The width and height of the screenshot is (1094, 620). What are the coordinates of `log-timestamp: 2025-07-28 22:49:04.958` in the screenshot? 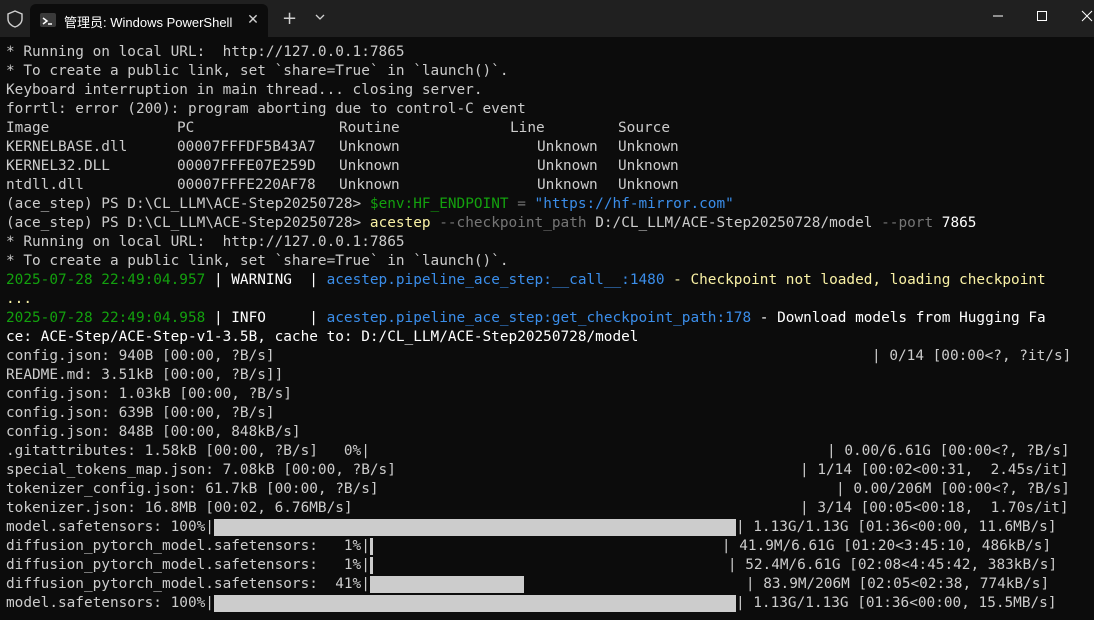 It's located at (106, 318).